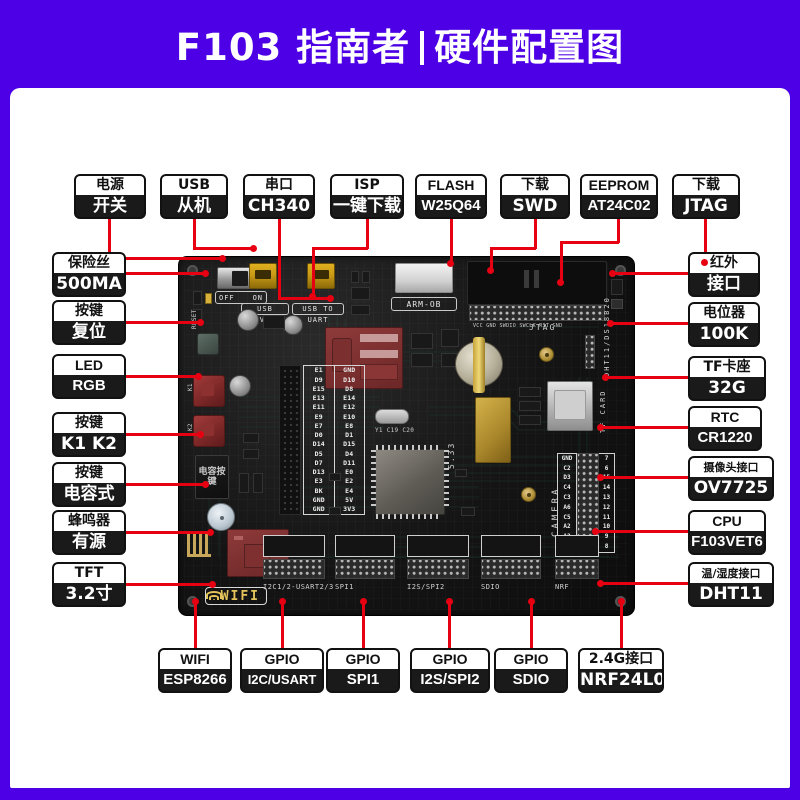 The height and width of the screenshot is (800, 800). Describe the element at coordinates (318, 425) in the screenshot. I see `pin-label: E7` at that location.